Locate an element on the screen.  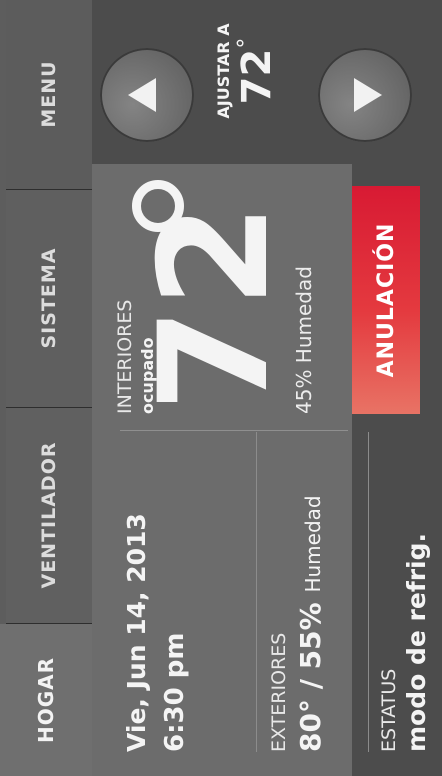
tab-home-label: HOGAR is located at coordinates (46, 700).